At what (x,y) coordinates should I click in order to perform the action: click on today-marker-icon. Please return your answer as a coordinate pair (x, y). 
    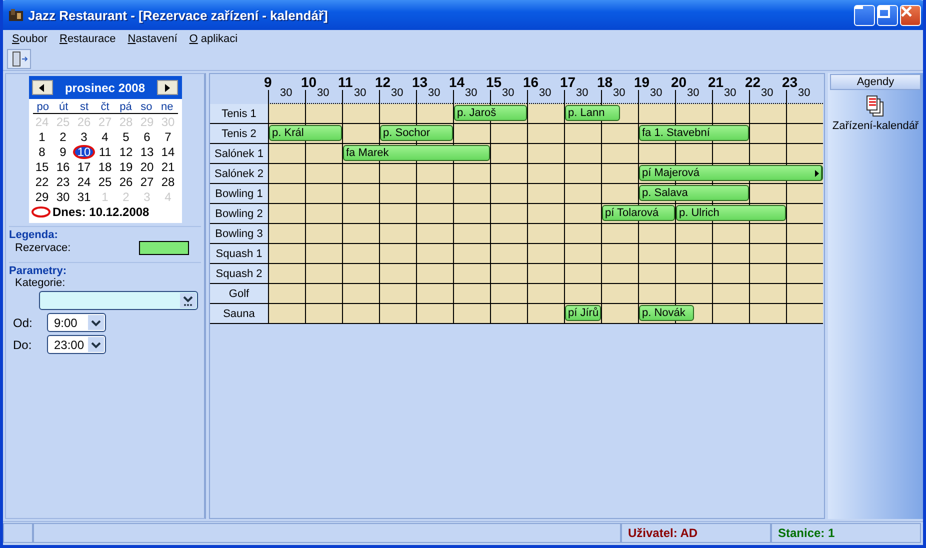
    Looking at the image, I should click on (40, 212).